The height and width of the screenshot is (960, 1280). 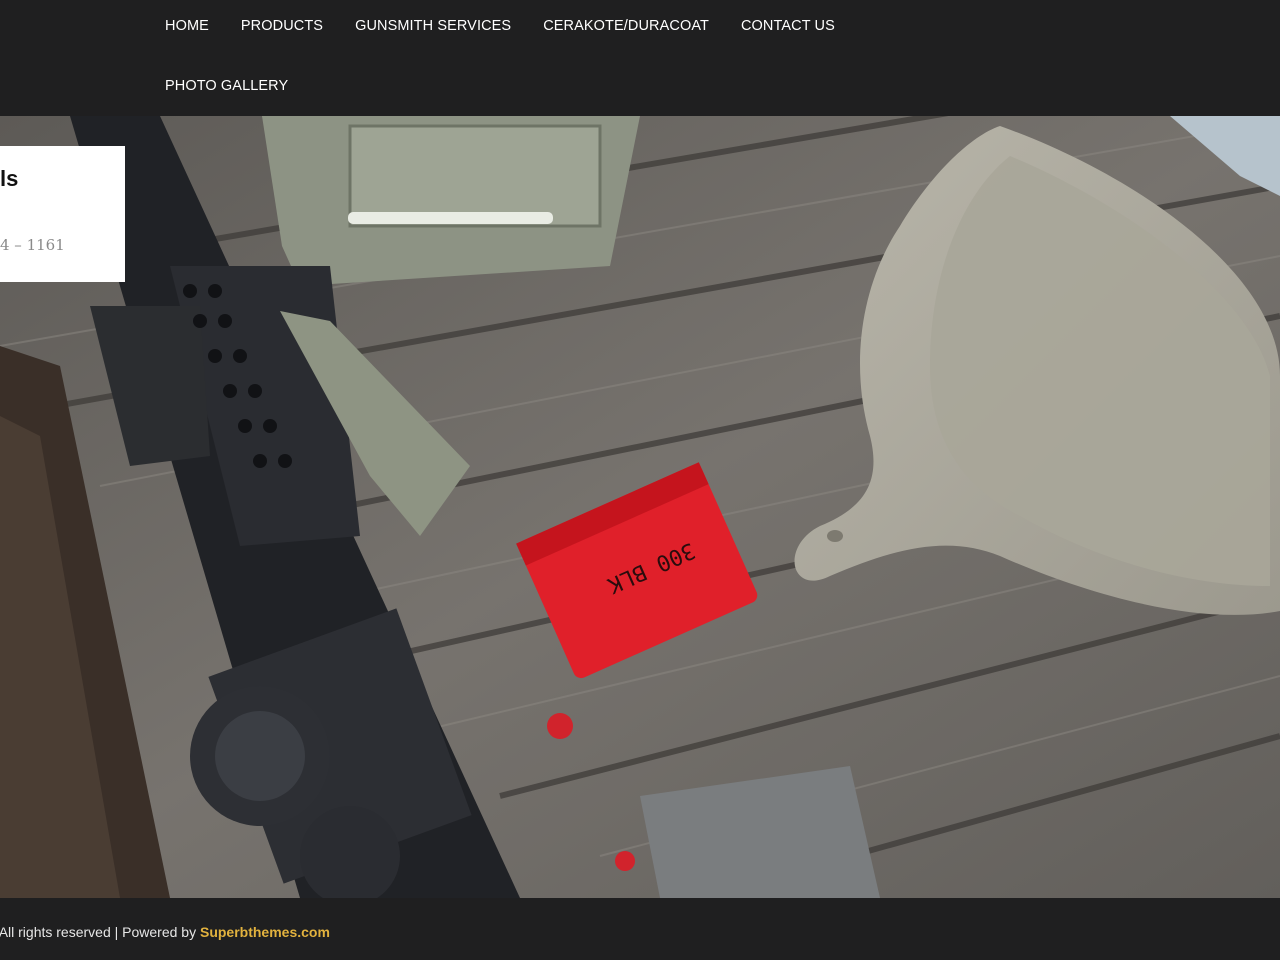 What do you see at coordinates (100, 932) in the screenshot?
I see `footer-rights-text: All rights reserved | Powered by` at bounding box center [100, 932].